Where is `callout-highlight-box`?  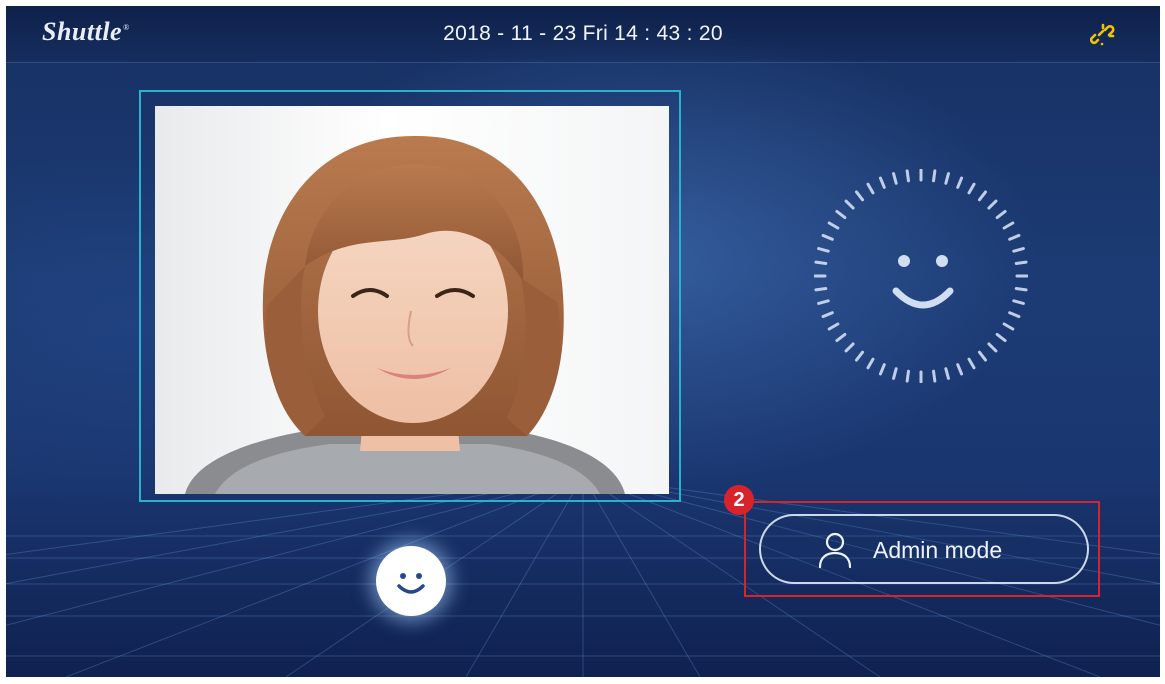
callout-highlight-box is located at coordinates (922, 549).